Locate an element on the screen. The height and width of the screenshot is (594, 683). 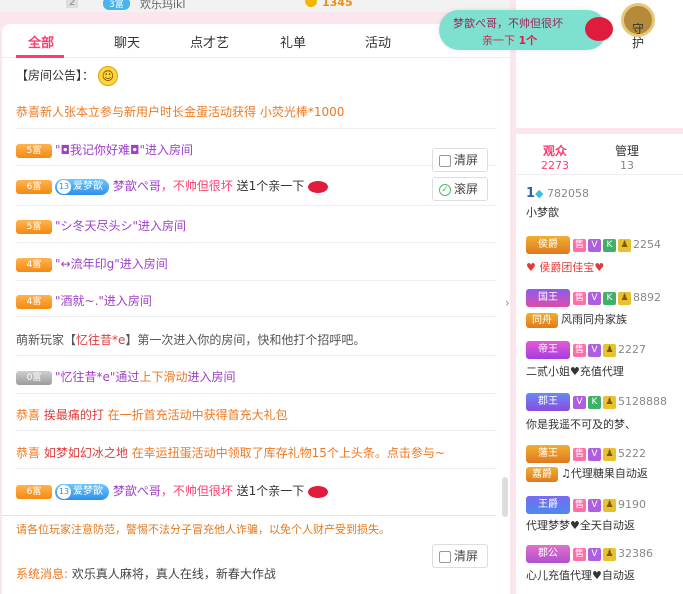
enter-action: 上下滑动 is located at coordinates (163, 377).